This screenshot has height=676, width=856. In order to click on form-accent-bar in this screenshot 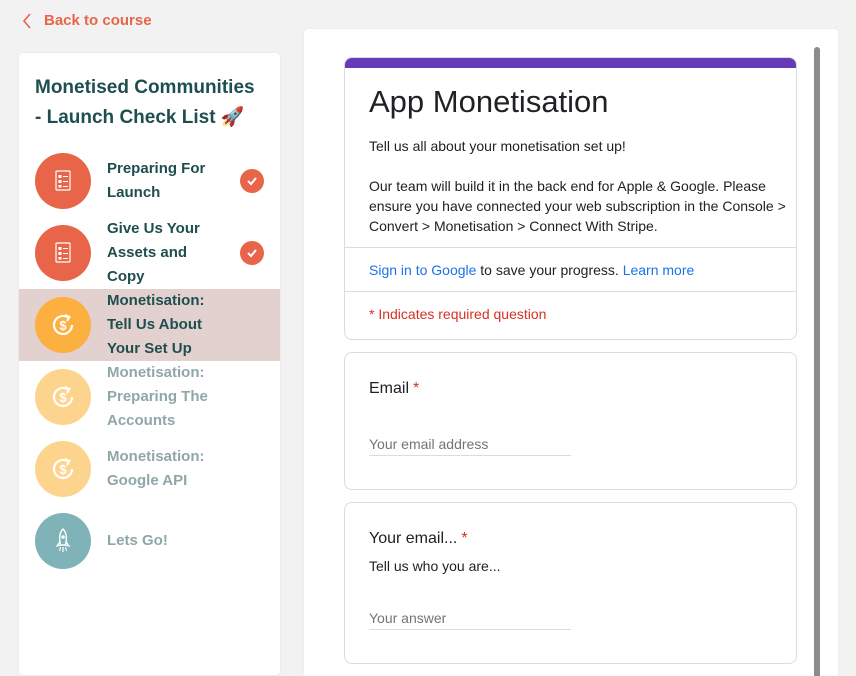, I will do `click(570, 63)`.